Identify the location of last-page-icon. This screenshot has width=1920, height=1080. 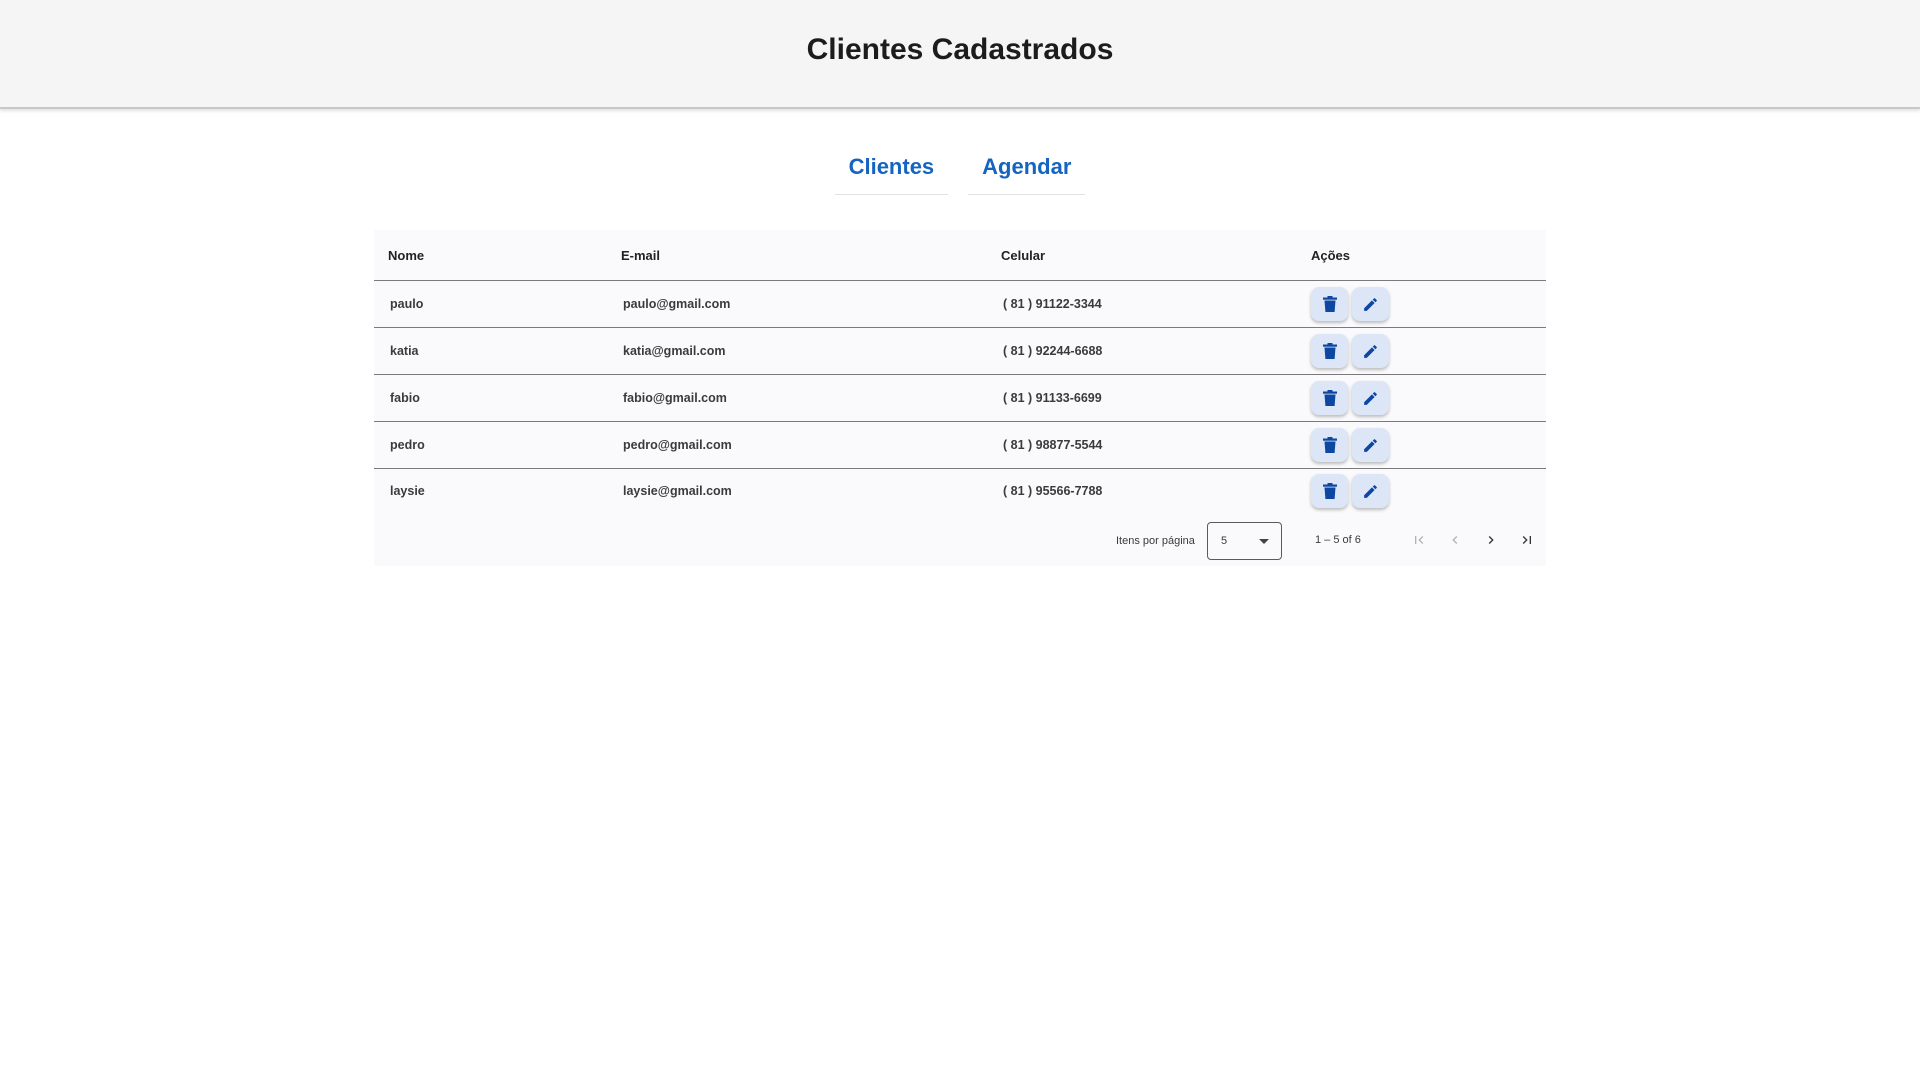
(1526, 540).